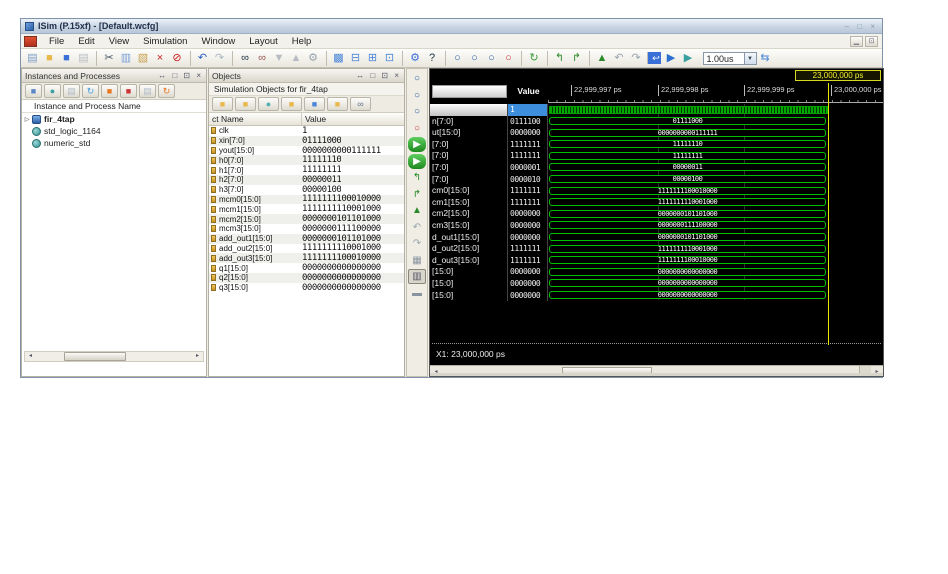 This screenshot has width=948, height=574. I want to click on cut-icon: ✂, so click(106, 58).